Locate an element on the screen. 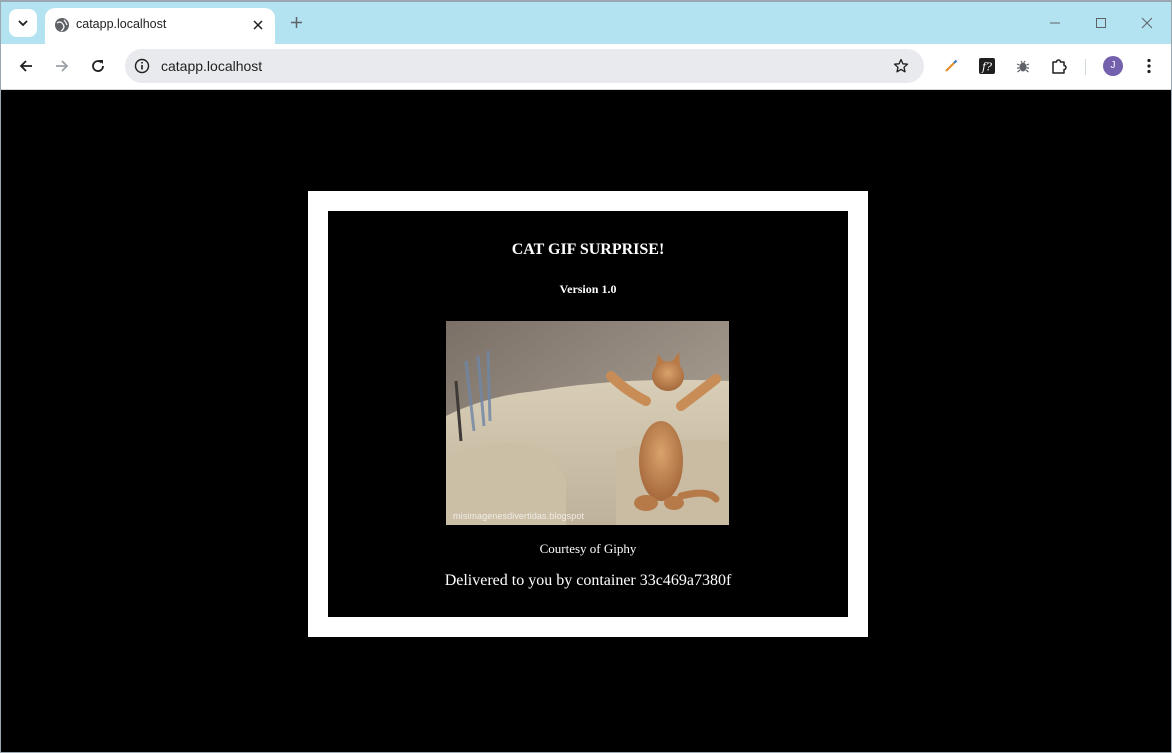 The image size is (1172, 753). font-extension: f? is located at coordinates (987, 66).